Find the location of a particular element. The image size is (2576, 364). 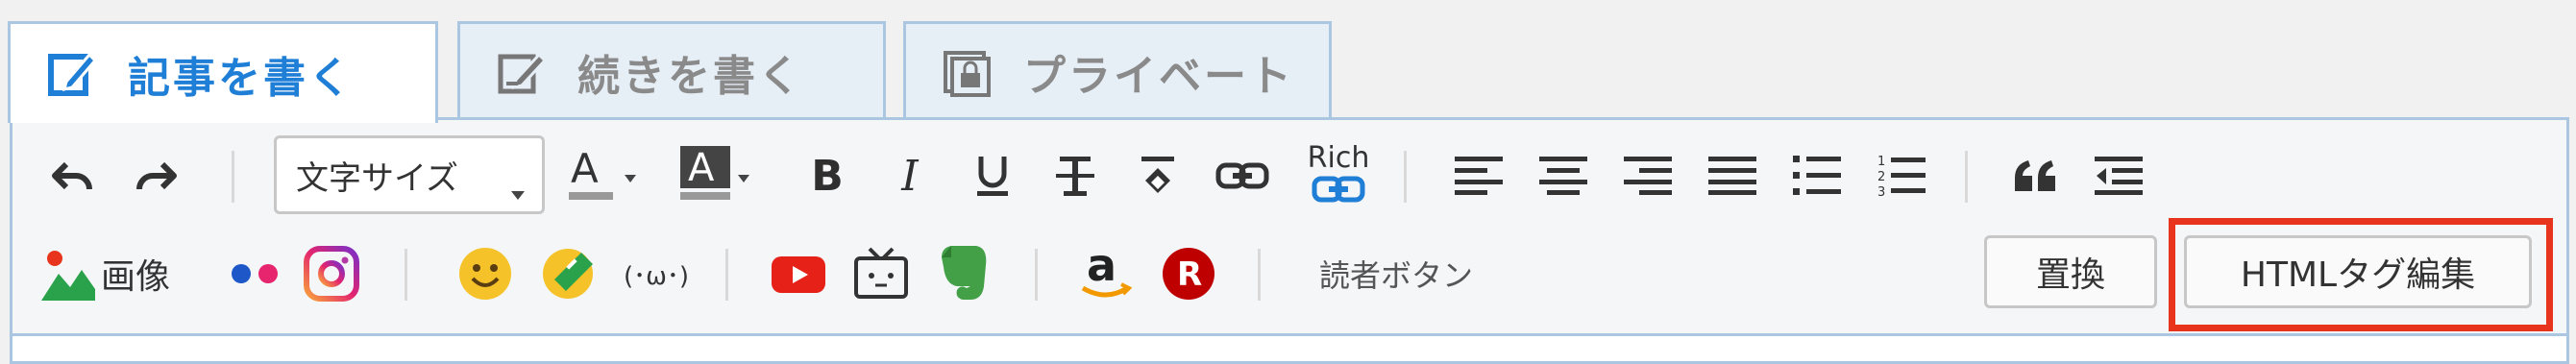

rich-link-icon is located at coordinates (1338, 190).